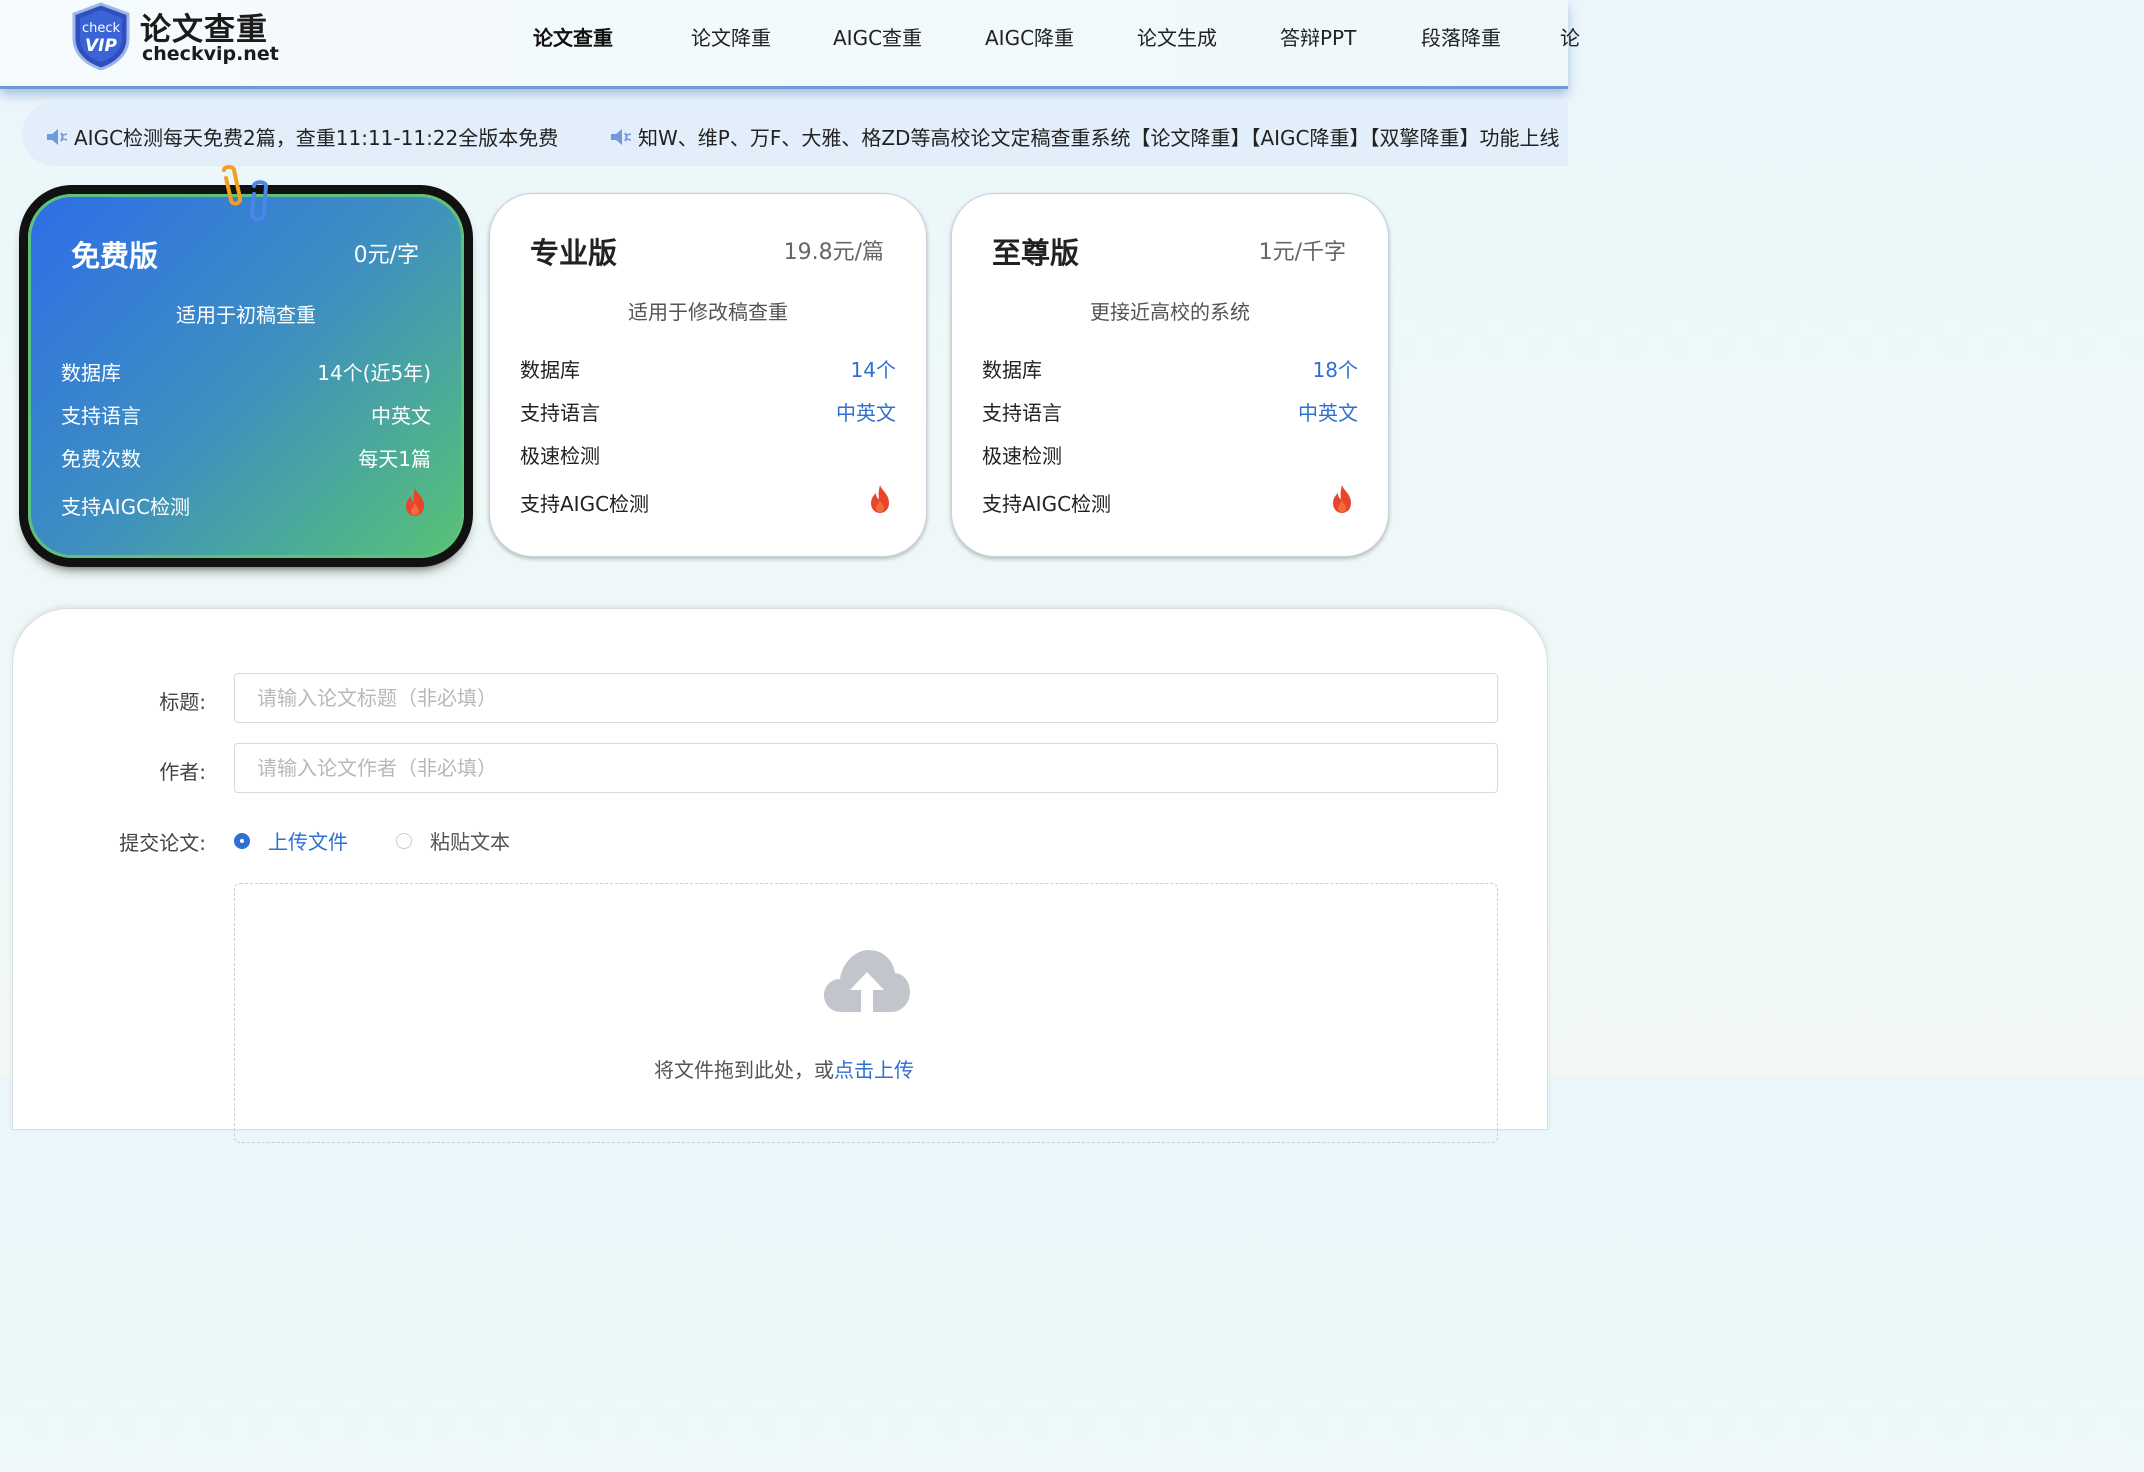 The width and height of the screenshot is (2144, 1472). Describe the element at coordinates (246, 457) in the screenshot. I see `plan-row: 免费次数 每天1篇` at that location.